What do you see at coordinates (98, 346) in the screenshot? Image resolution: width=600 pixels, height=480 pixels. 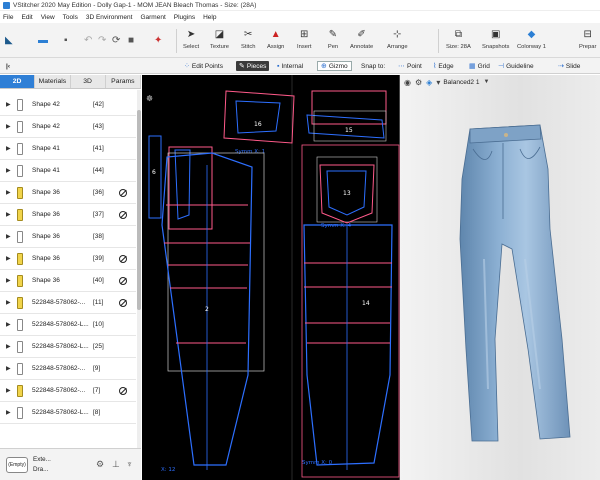 I see `list-item-id: [25]` at bounding box center [98, 346].